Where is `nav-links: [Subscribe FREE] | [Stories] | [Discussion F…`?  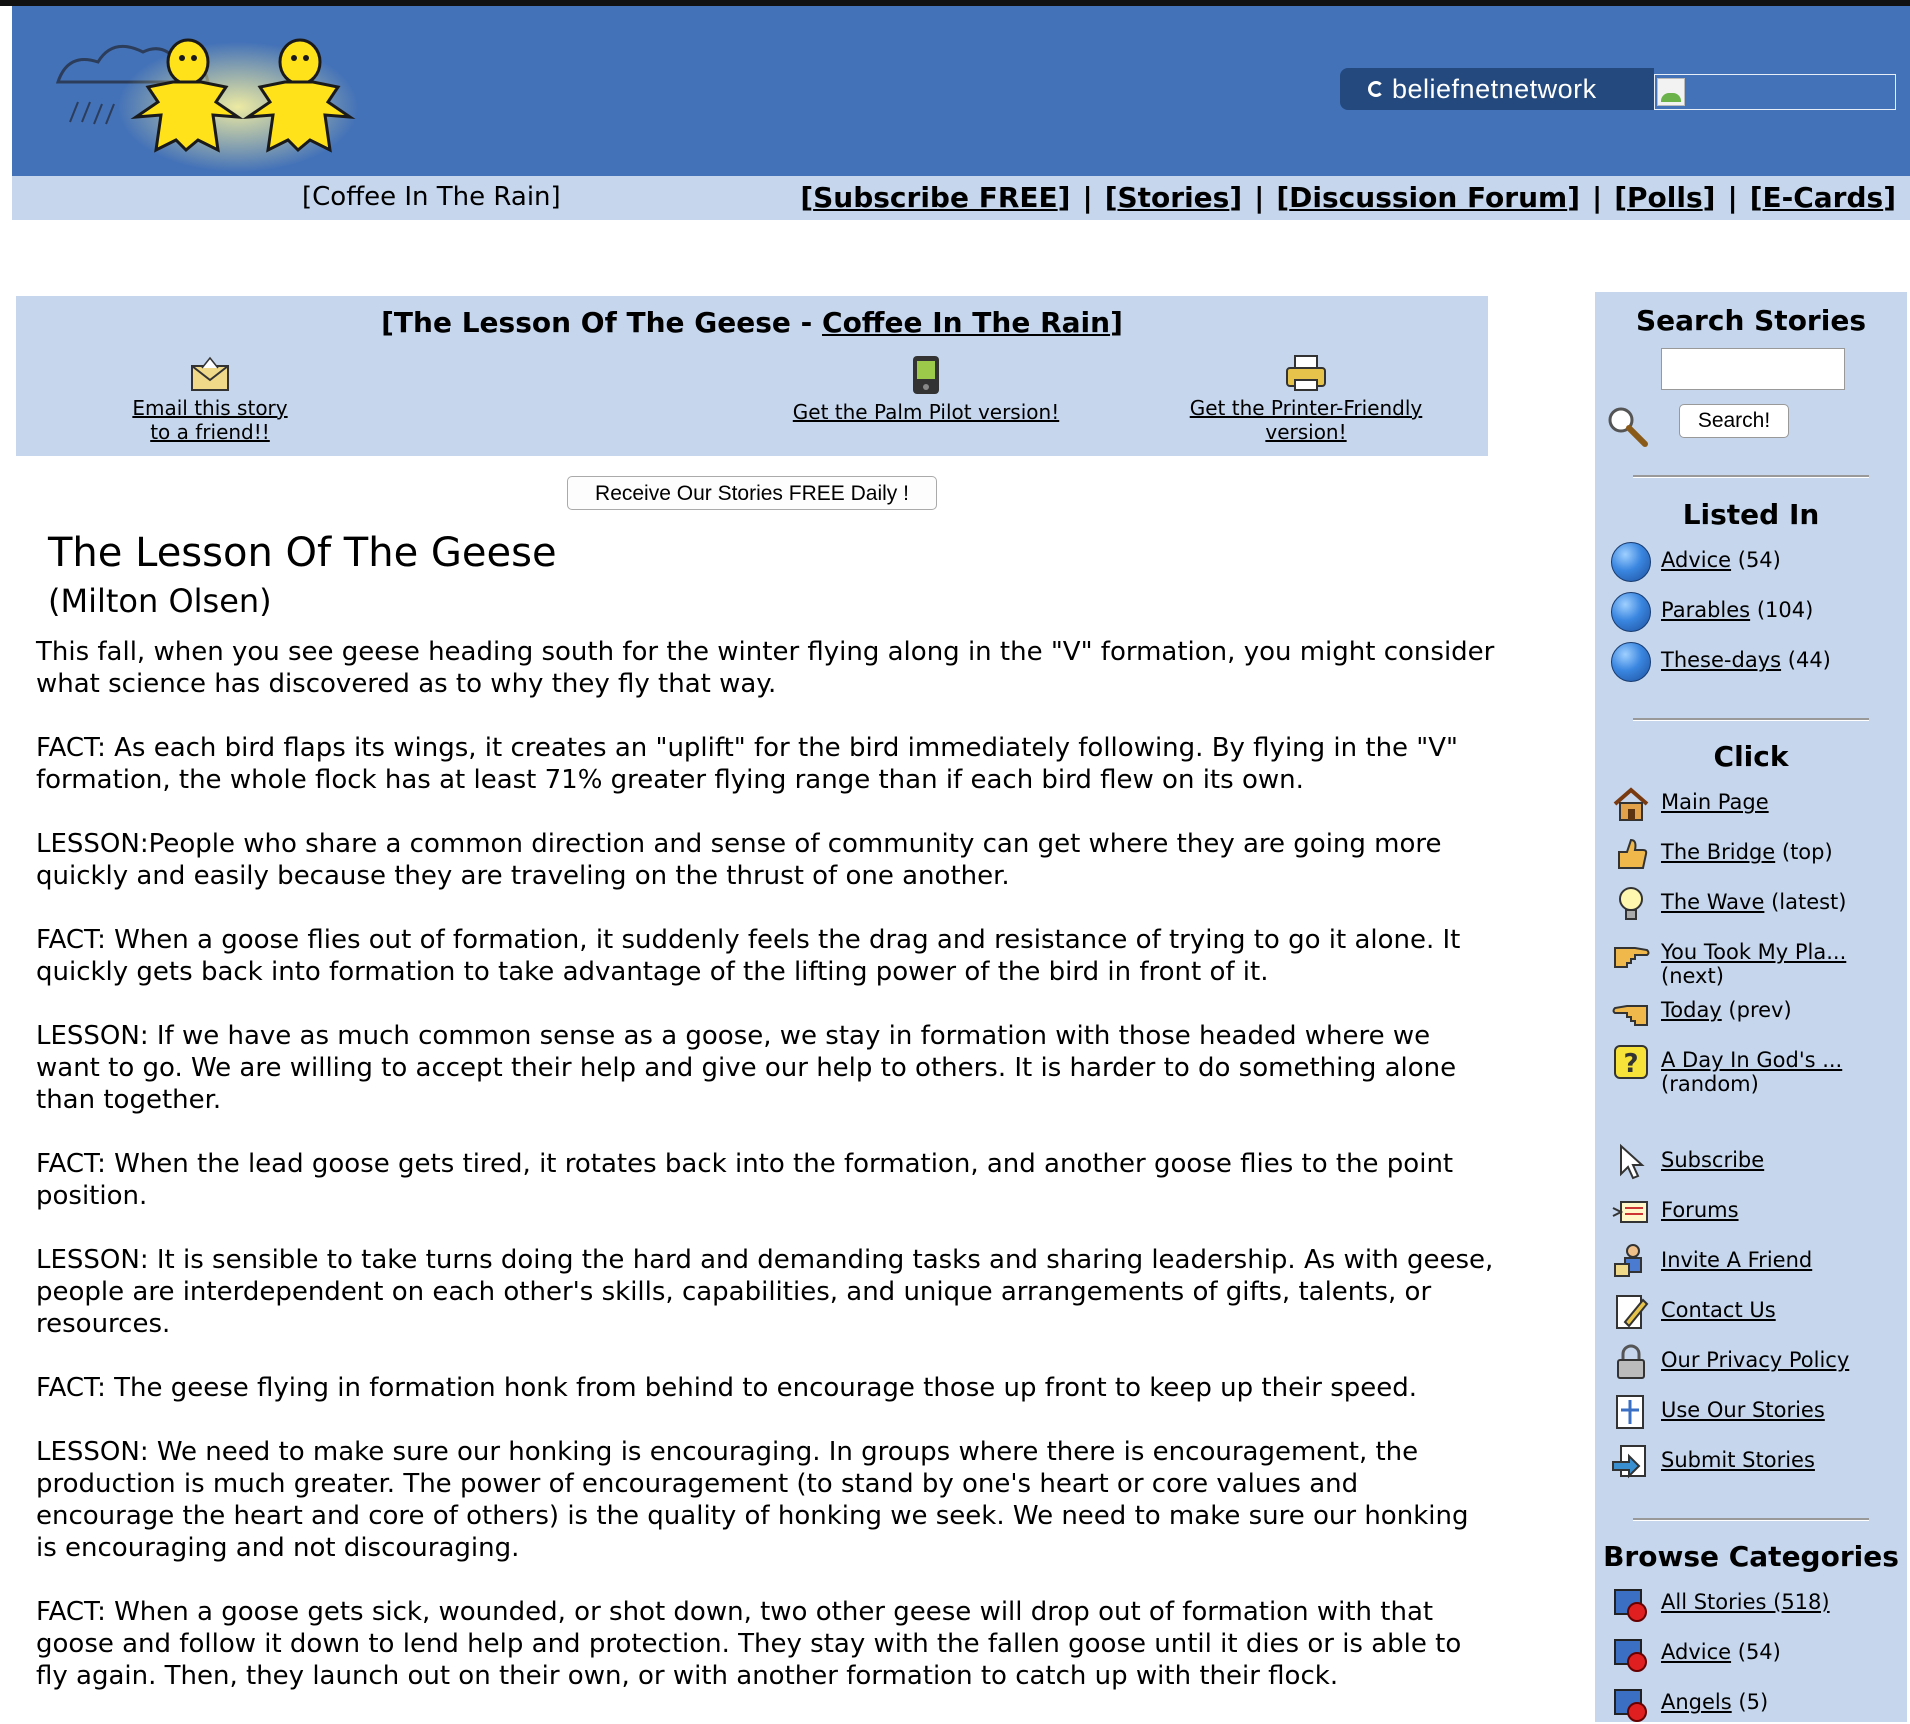
nav-links: [Subscribe FREE] | [Stories] | [Discussion F… is located at coordinates (1348, 197).